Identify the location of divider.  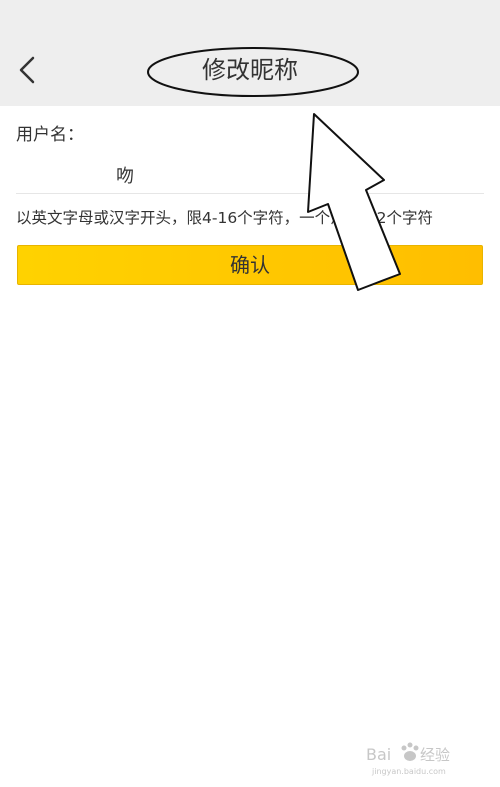
(250, 193).